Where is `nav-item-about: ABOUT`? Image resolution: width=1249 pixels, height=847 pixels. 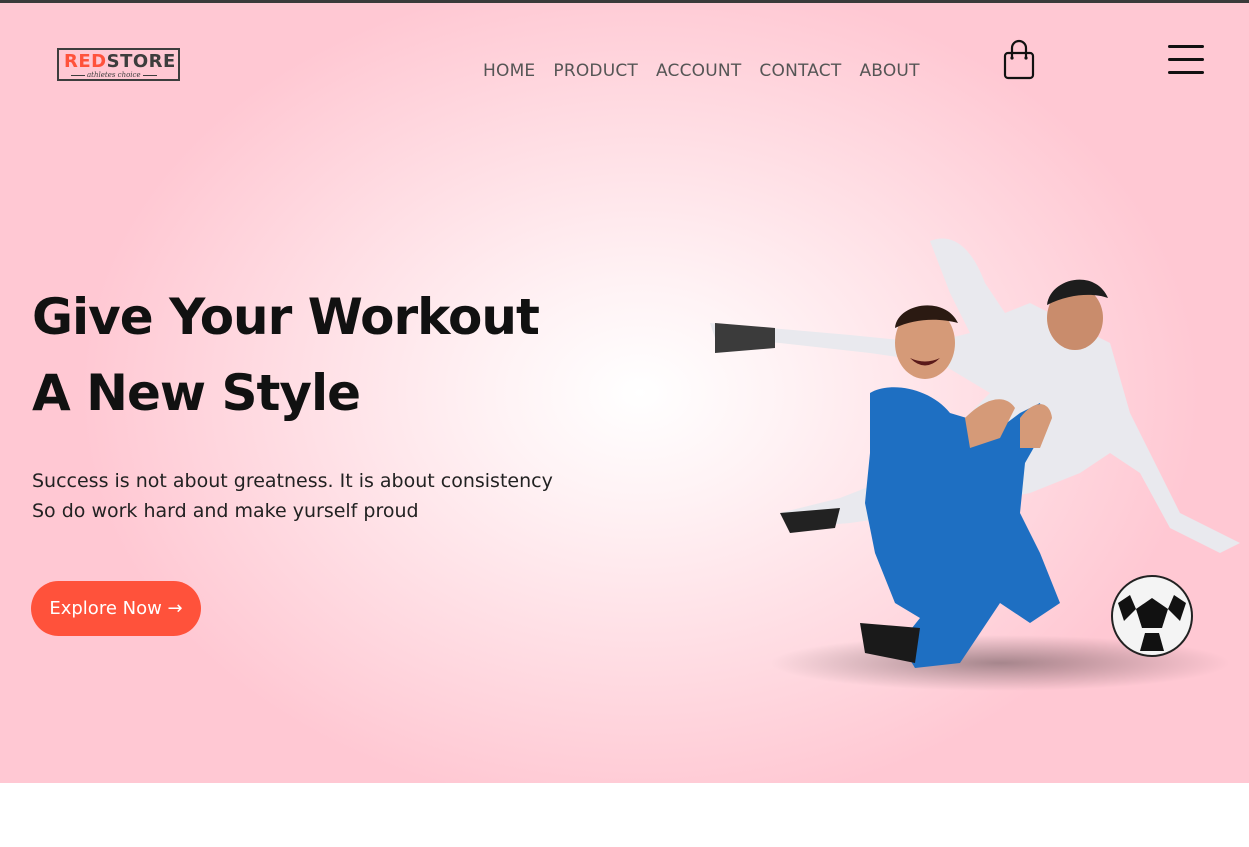 nav-item-about: ABOUT is located at coordinates (889, 71).